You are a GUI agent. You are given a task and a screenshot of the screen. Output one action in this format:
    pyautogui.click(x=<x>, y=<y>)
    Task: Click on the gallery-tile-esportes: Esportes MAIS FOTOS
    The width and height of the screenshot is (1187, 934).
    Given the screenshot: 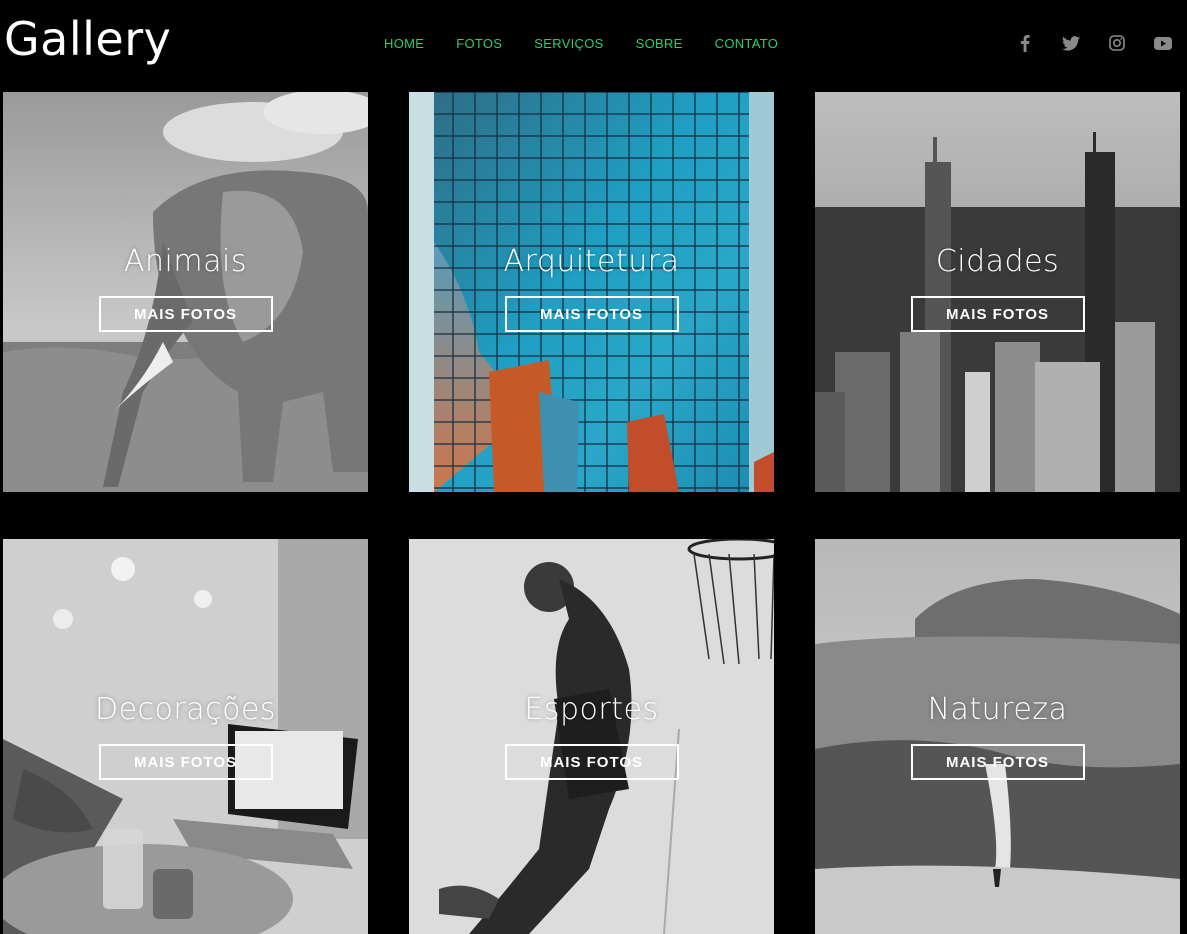 What is the action you would take?
    pyautogui.click(x=591, y=736)
    